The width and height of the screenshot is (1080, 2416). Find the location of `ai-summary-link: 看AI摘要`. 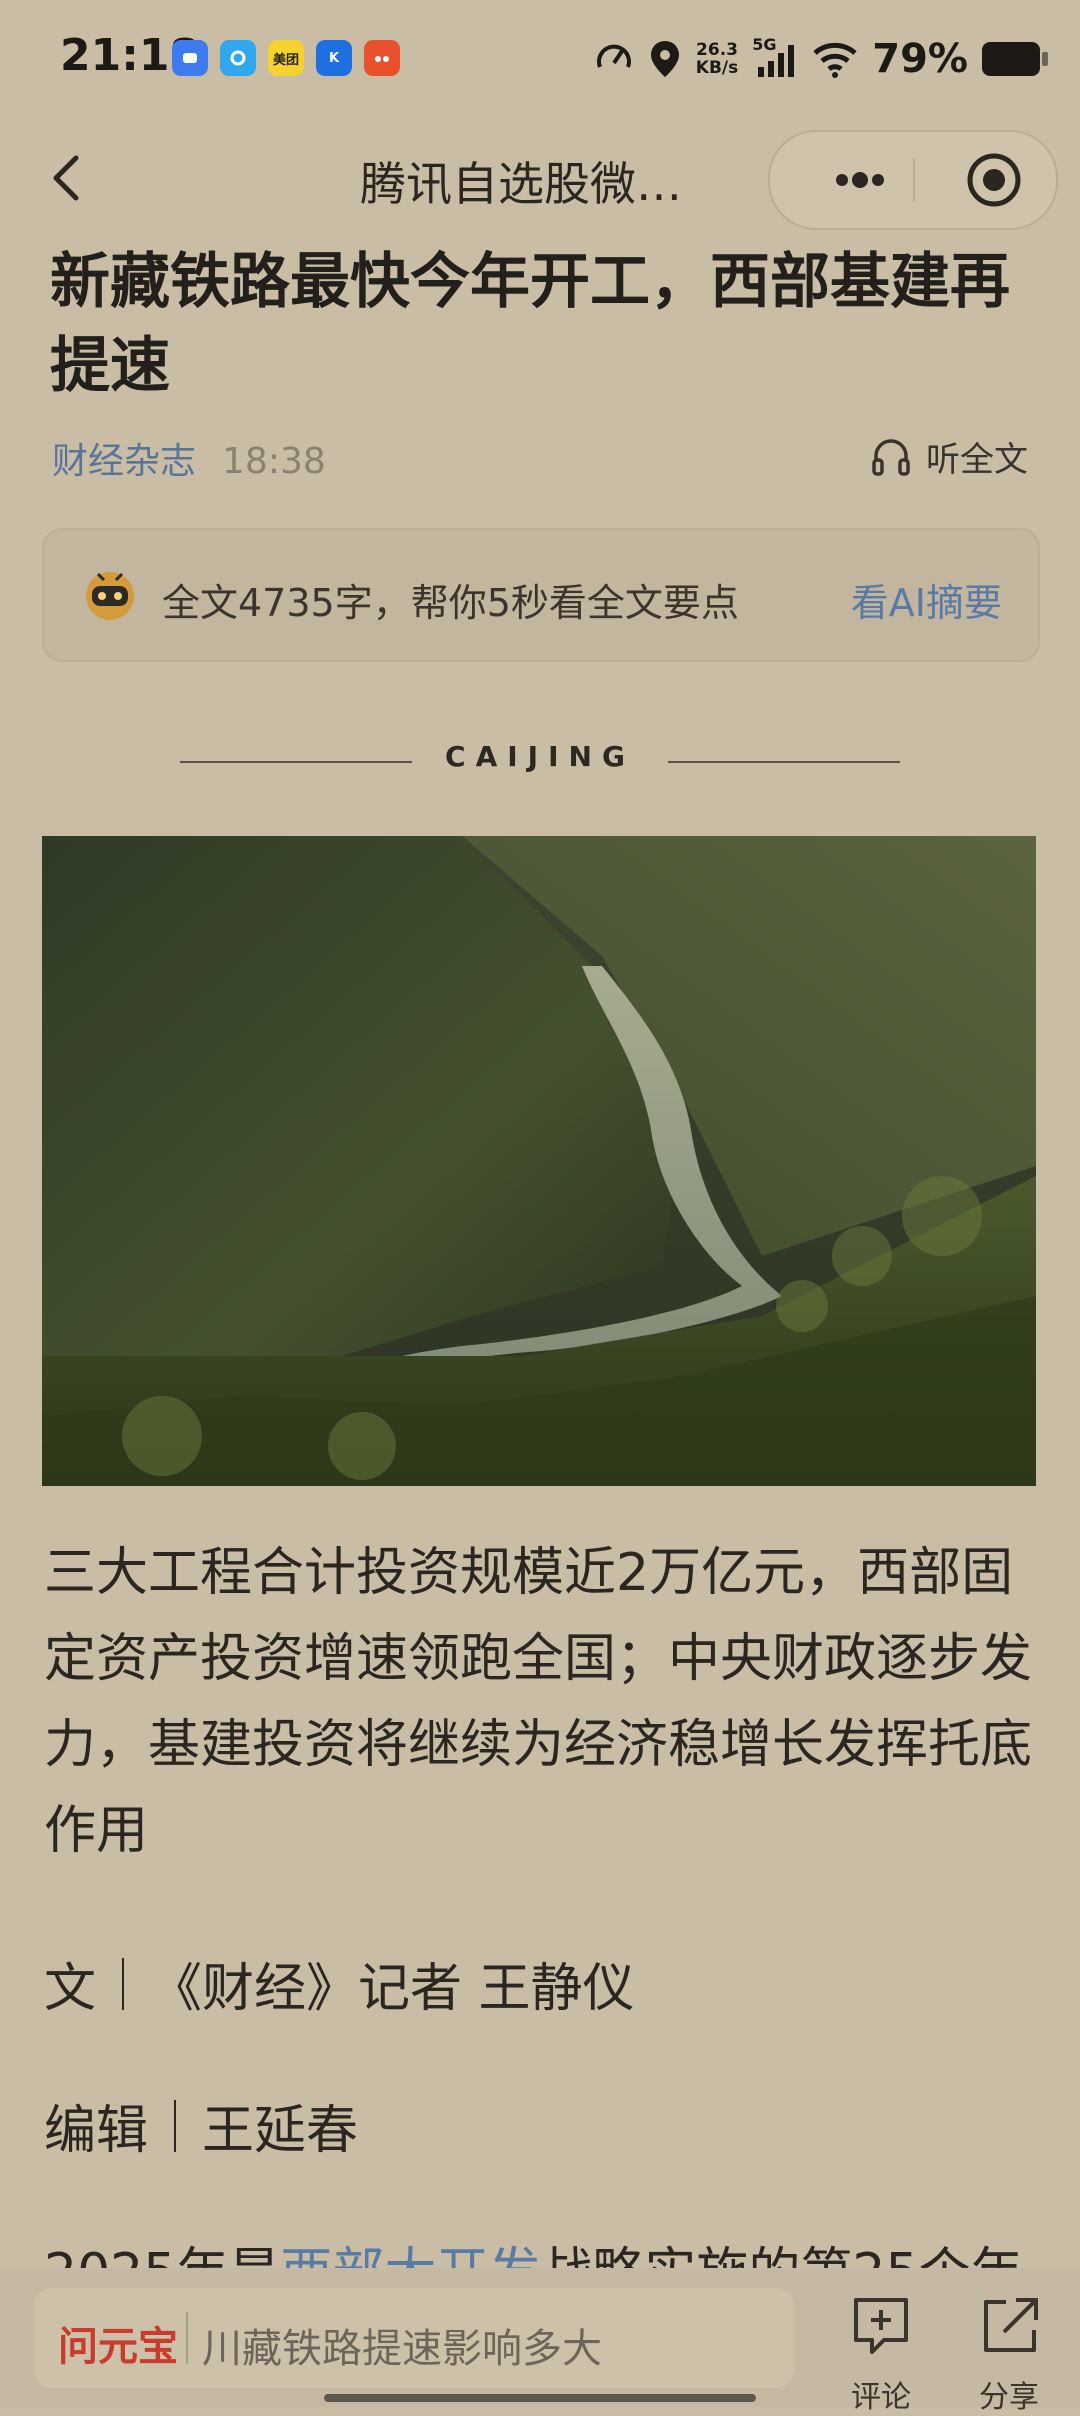

ai-summary-link: 看AI摘要 is located at coordinates (926, 599).